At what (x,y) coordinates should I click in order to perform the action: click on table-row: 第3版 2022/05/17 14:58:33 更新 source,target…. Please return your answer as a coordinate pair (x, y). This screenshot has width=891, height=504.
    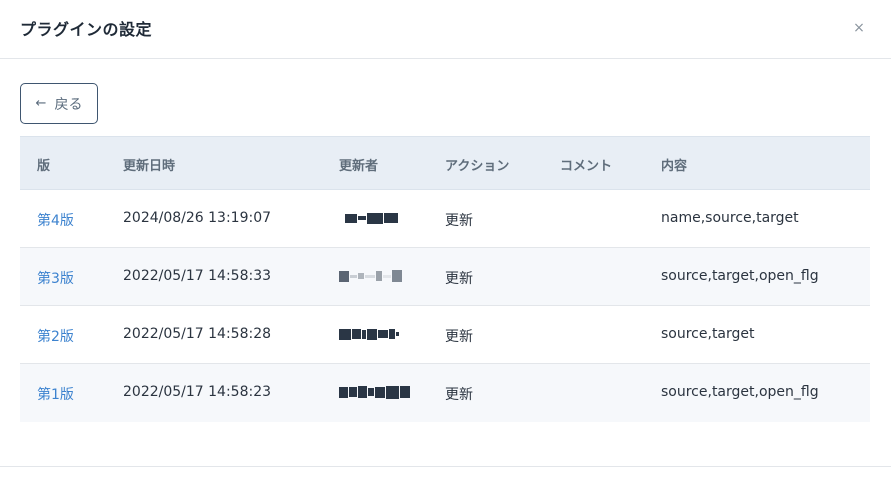
    Looking at the image, I should click on (445, 277).